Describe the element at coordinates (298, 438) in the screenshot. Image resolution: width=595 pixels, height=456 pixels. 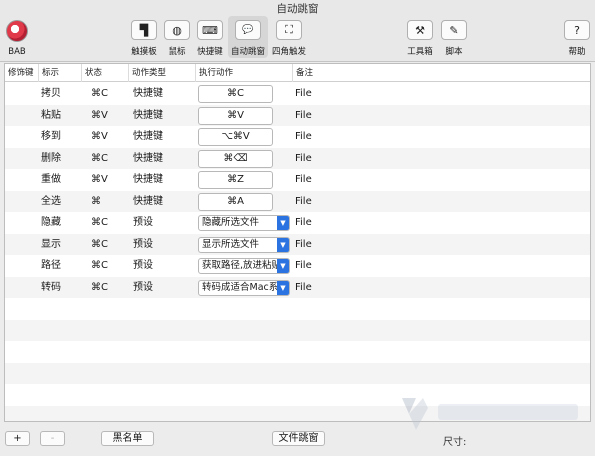
I see `file-jump-button: 文件跳窗` at that location.